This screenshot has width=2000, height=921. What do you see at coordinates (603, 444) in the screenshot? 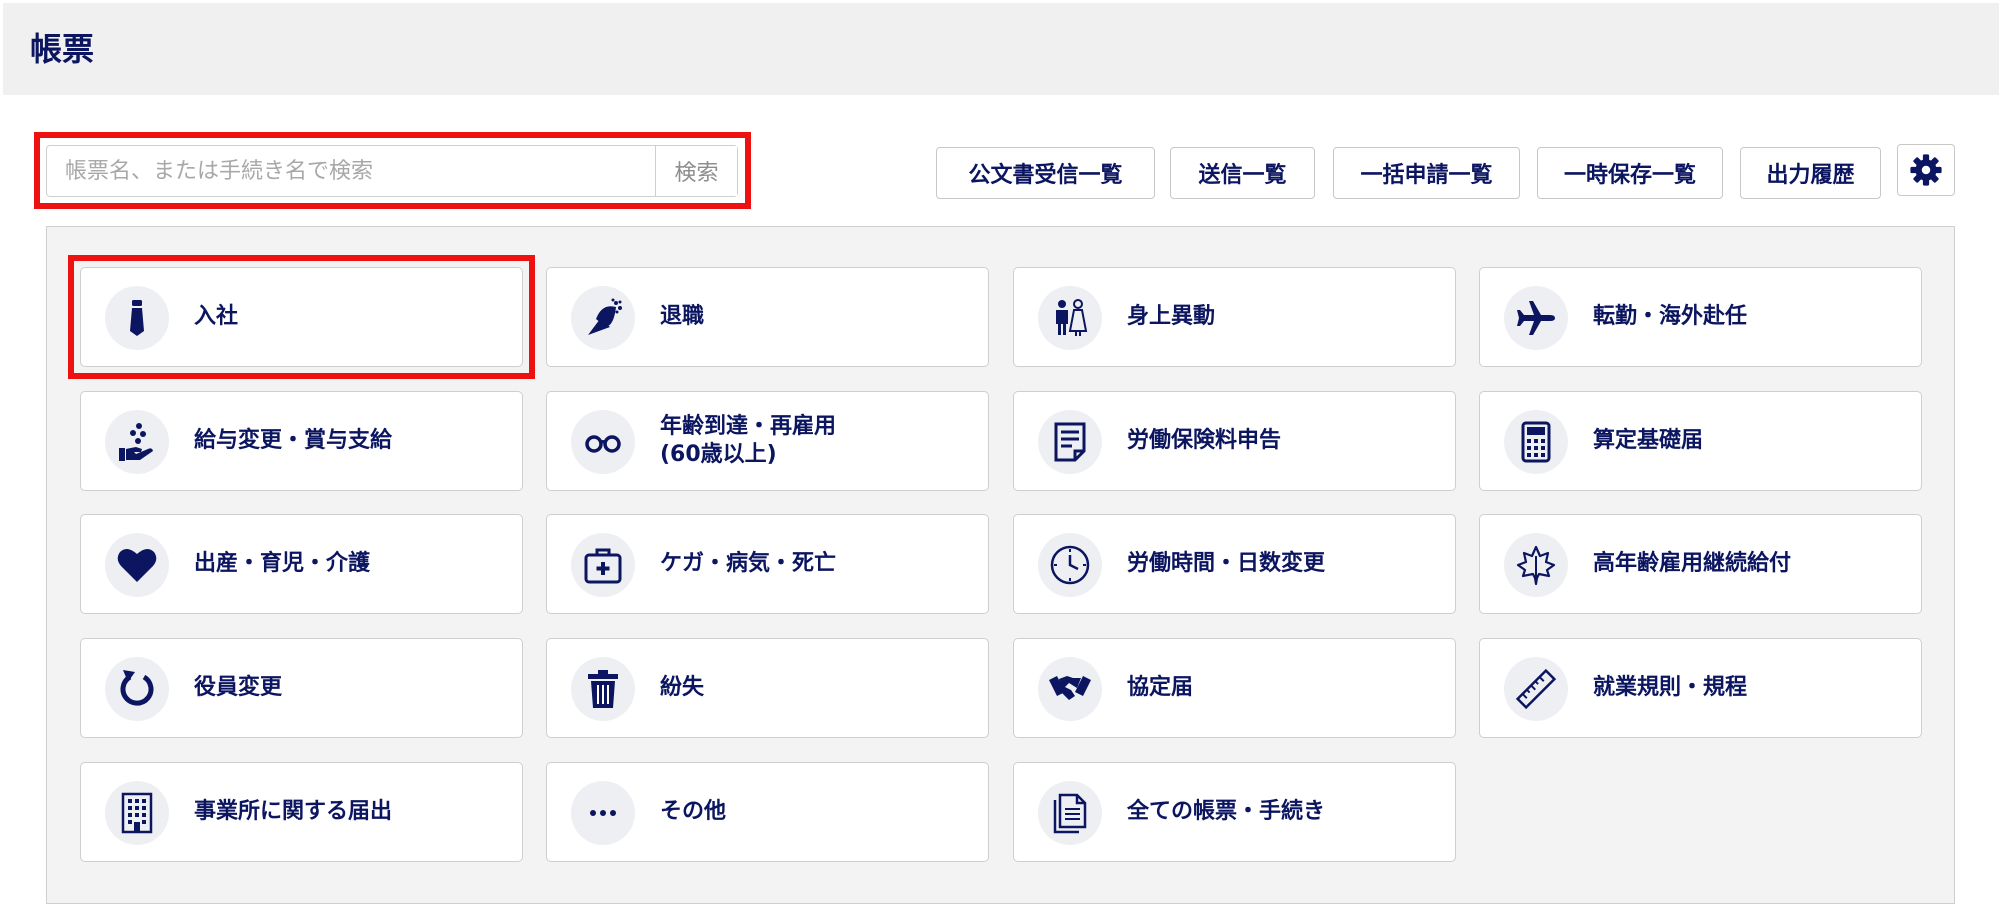
I see `glasses-icon` at bounding box center [603, 444].